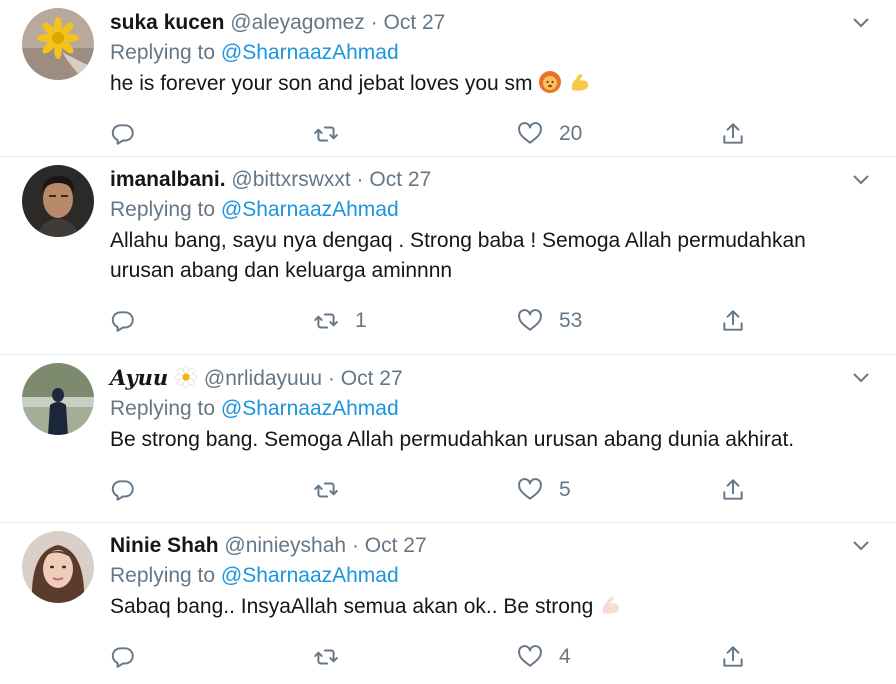  I want to click on like-button: 5, so click(544, 490).